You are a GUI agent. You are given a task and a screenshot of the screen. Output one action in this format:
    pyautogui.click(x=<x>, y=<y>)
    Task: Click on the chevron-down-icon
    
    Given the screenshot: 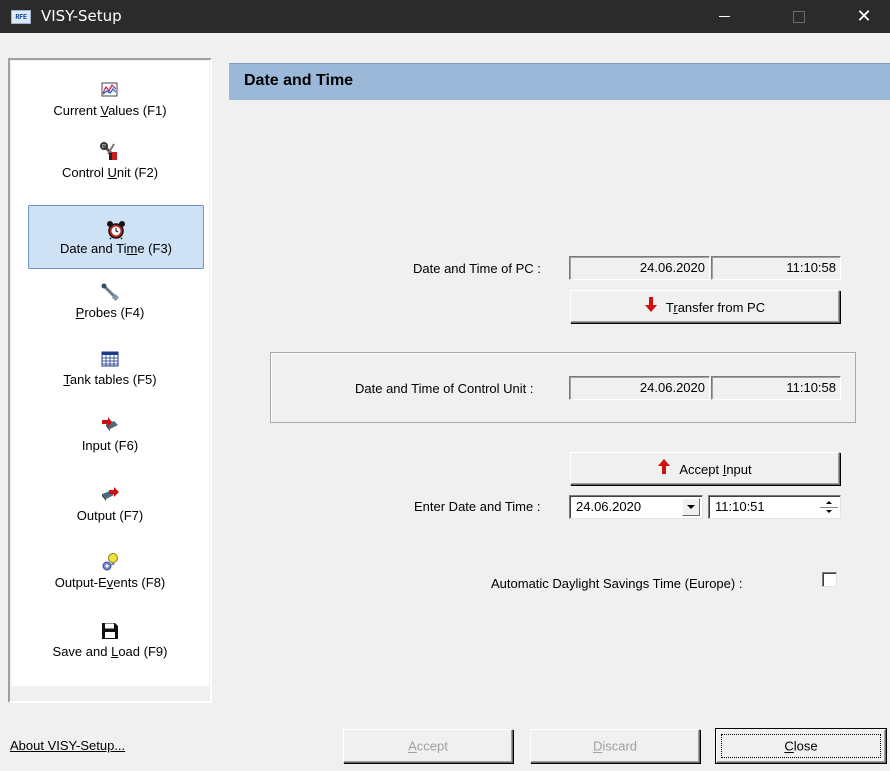 What is the action you would take?
    pyautogui.click(x=691, y=507)
    